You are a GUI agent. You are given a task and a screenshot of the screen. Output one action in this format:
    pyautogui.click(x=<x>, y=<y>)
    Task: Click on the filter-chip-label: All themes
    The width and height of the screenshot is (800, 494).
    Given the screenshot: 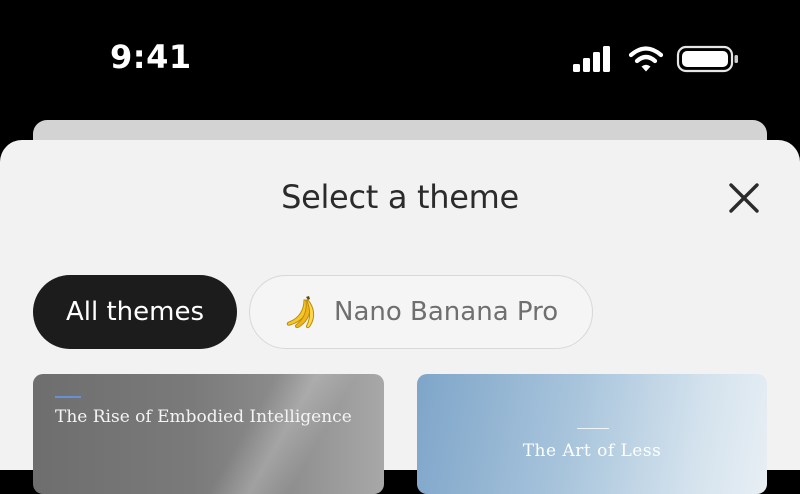 What is the action you would take?
    pyautogui.click(x=135, y=312)
    